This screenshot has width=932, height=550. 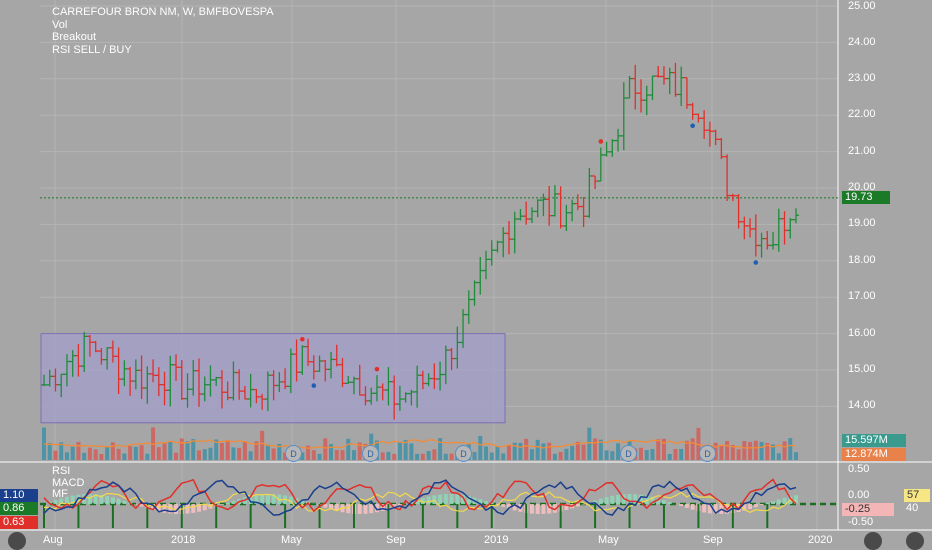 What do you see at coordinates (862, 260) in the screenshot?
I see `price-tick: 18.00` at bounding box center [862, 260].